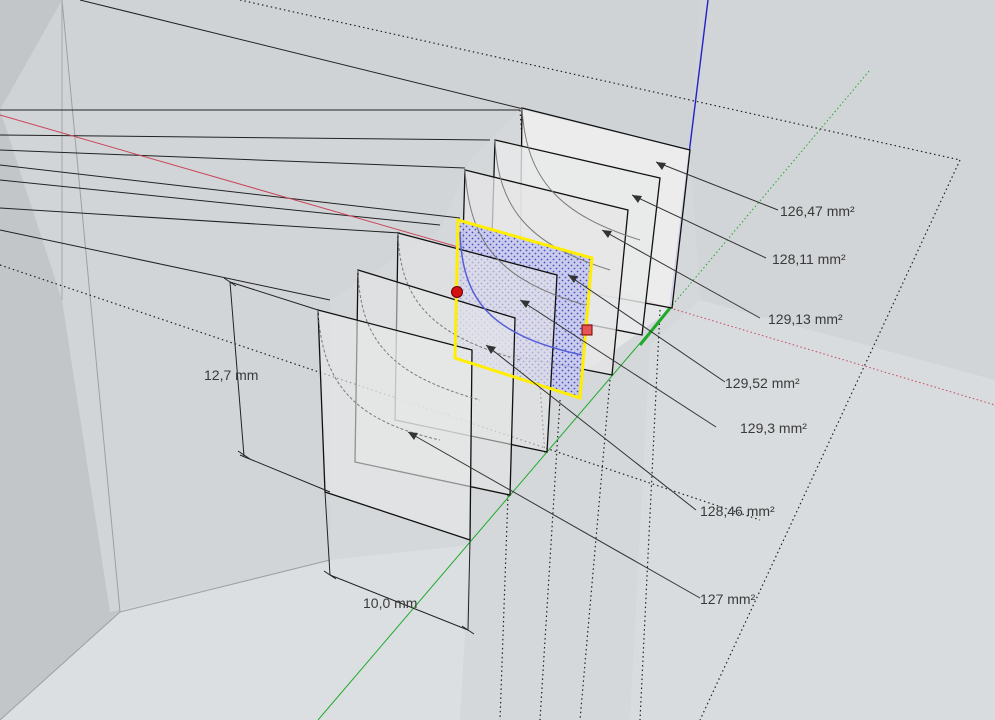 This screenshot has width=995, height=720. Describe the element at coordinates (737, 511) in the screenshot. I see `area-label-6: 128,46 mm²` at that location.